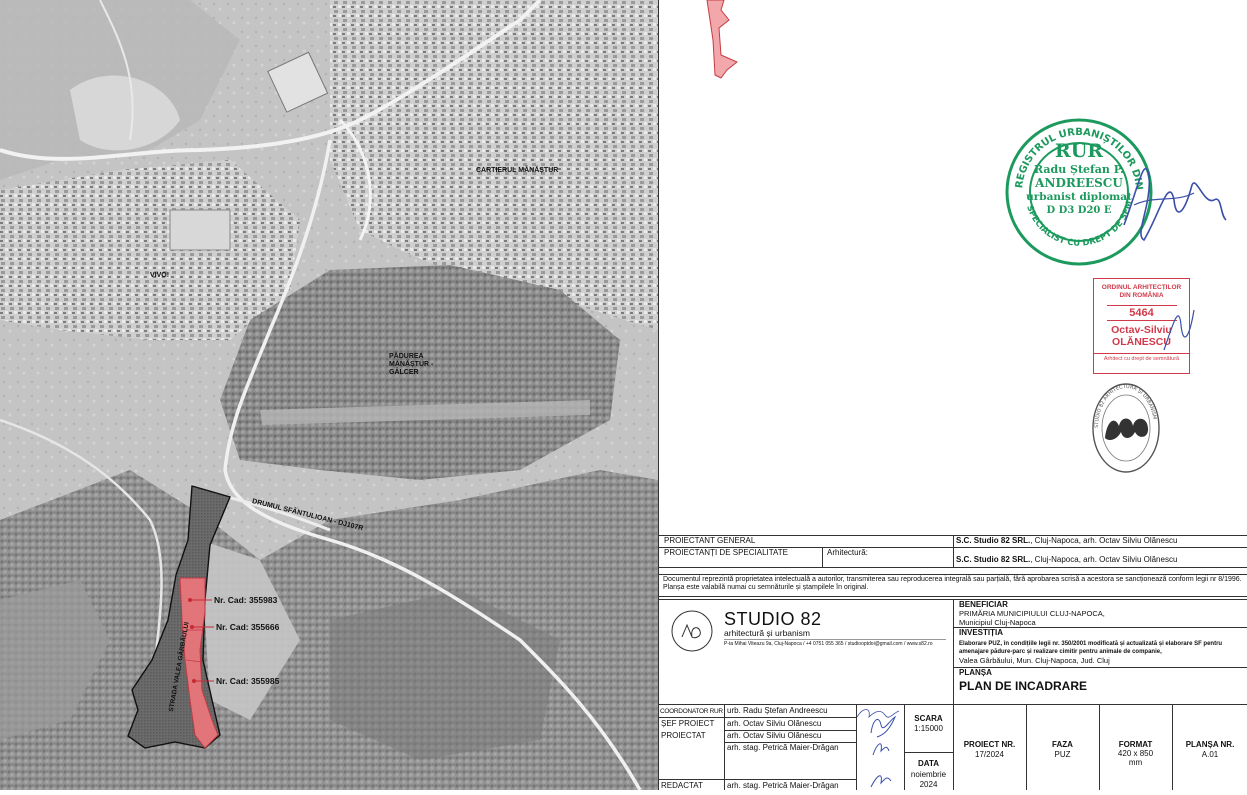  I want to click on scara-value: 1:15000, so click(928, 728).